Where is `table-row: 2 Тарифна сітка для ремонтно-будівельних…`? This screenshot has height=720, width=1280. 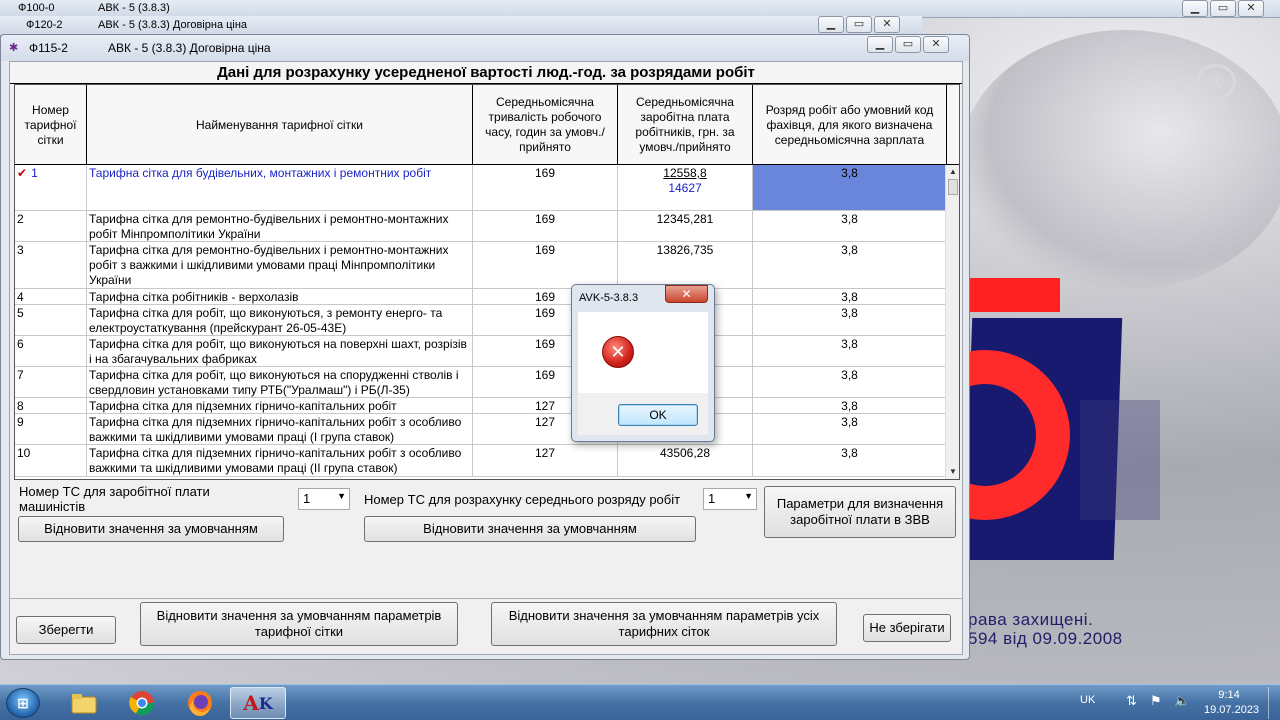 table-row: 2 Тарифна сітка для ремонтно-будівельних… is located at coordinates (481, 226).